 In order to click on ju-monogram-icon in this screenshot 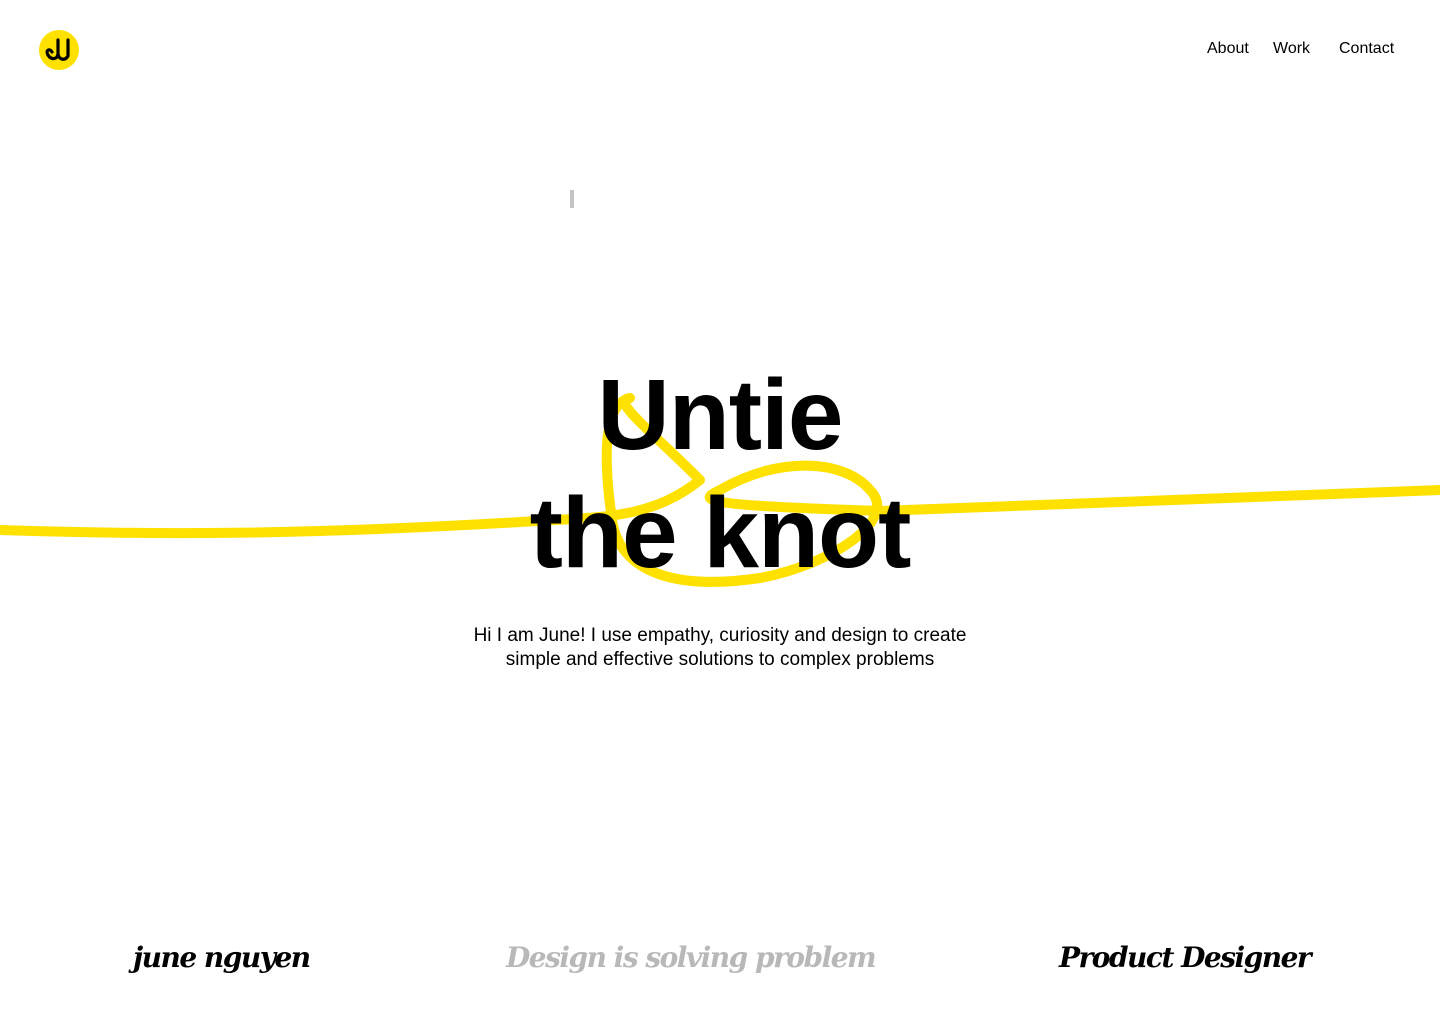, I will do `click(59, 50)`.